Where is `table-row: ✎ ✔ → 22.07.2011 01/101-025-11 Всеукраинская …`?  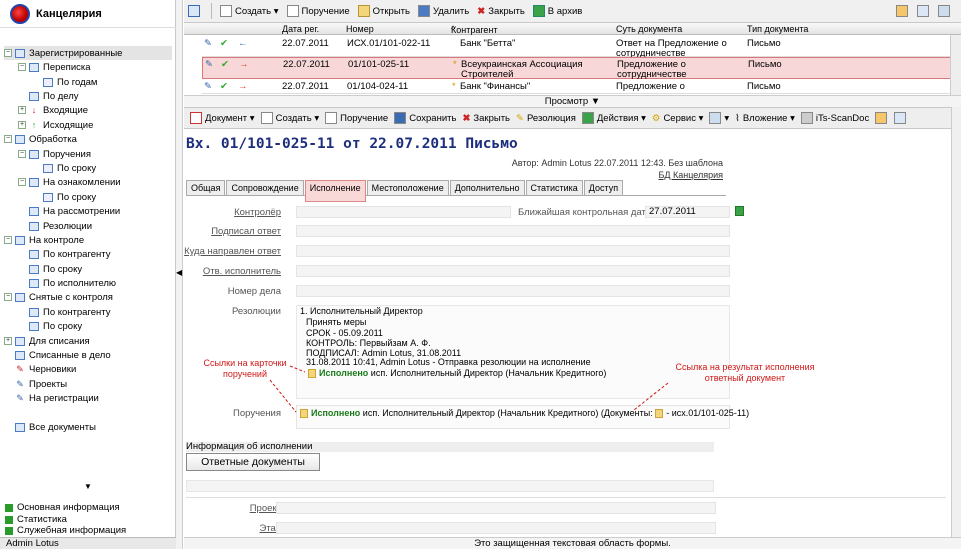
table-row: ✎ ✔ → 22.07.2011 01/101-025-11 Всеукраинская … is located at coordinates (581, 68).